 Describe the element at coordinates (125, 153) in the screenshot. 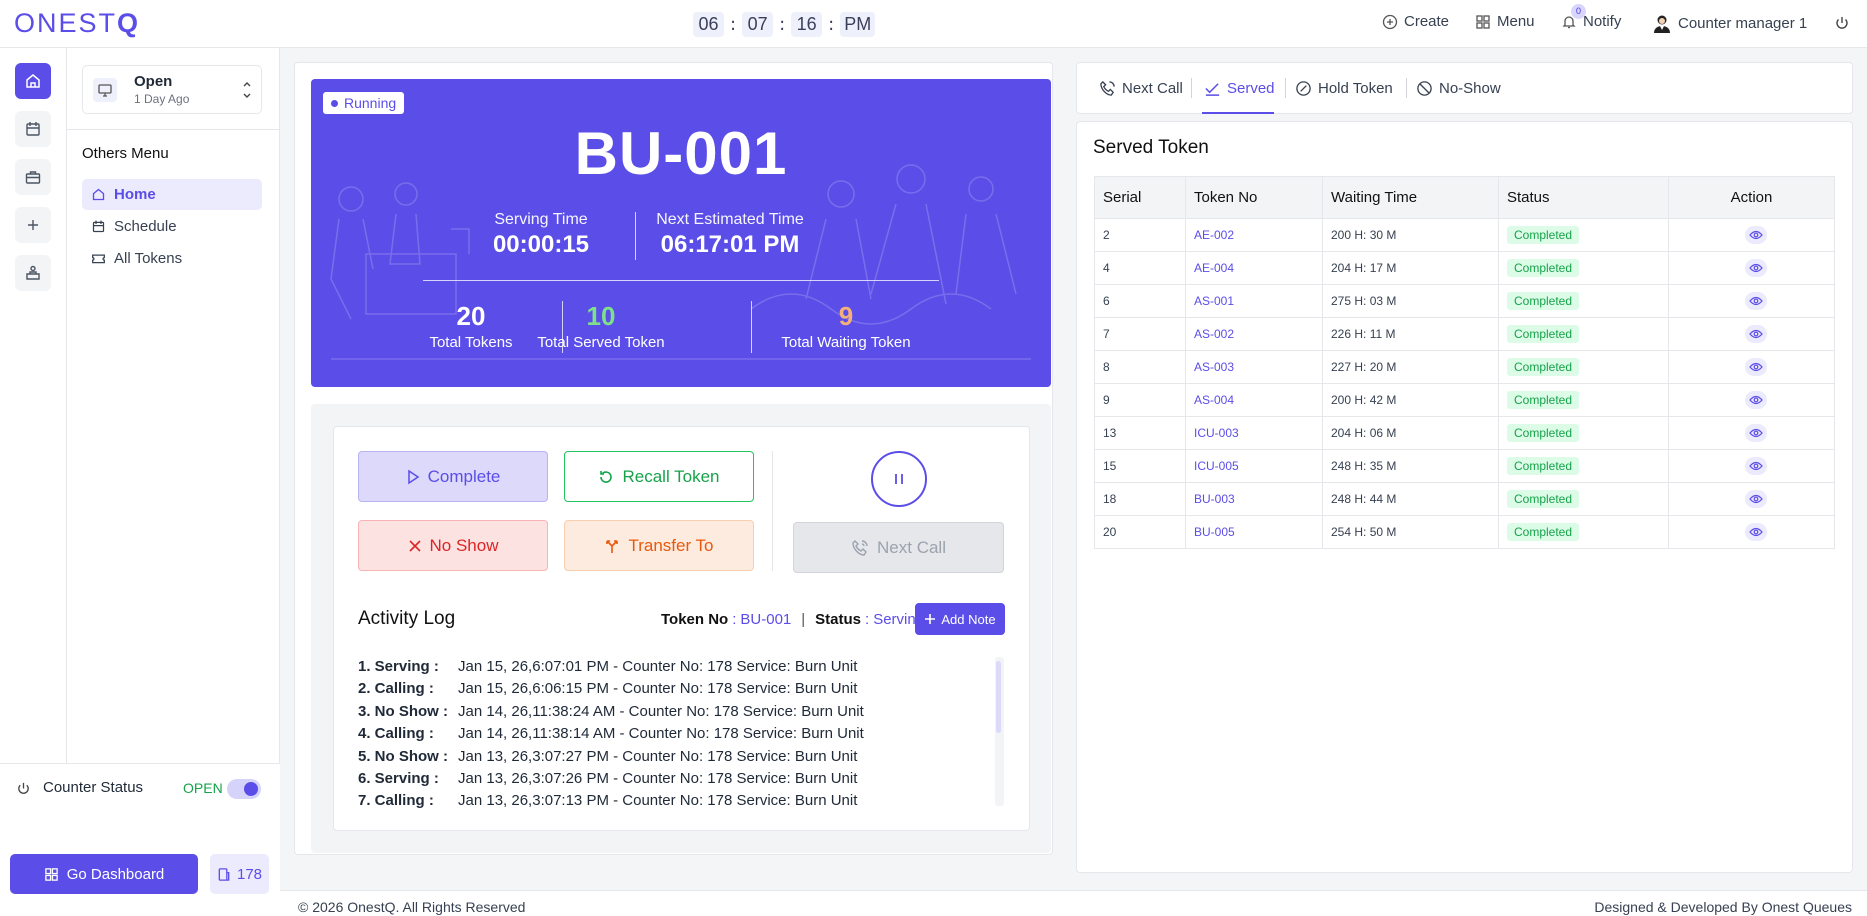

I see `others-menu-title: Others Menu` at that location.